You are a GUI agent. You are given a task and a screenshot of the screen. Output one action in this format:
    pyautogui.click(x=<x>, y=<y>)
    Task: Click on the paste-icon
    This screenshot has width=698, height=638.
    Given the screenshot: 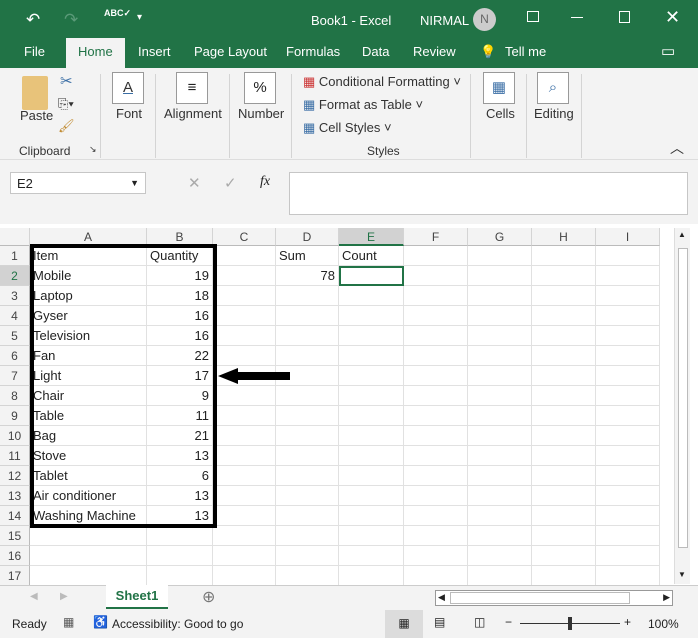 What is the action you would take?
    pyautogui.click(x=35, y=93)
    